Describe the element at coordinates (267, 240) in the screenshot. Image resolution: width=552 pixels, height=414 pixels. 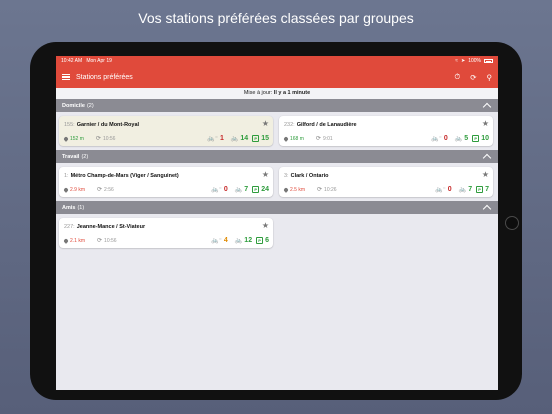
I see `dock-count: 6` at that location.